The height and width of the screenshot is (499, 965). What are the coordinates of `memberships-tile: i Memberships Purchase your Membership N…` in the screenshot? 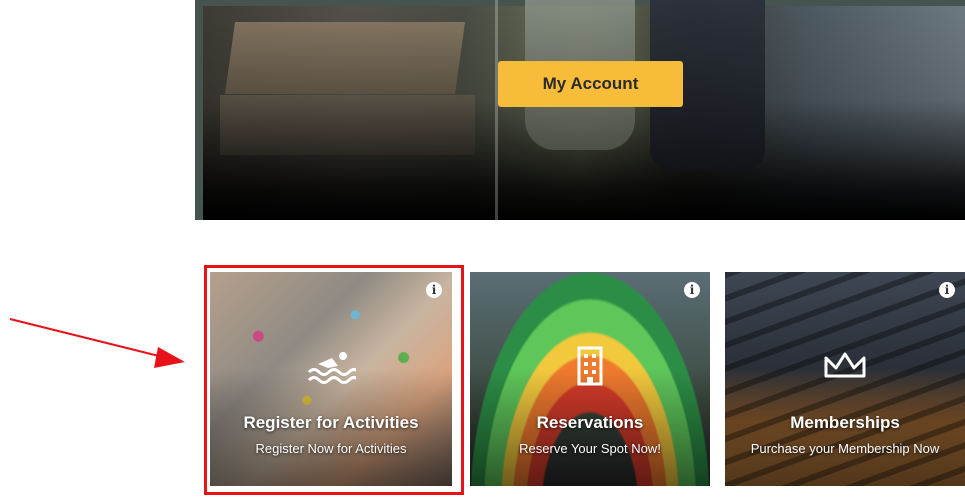 It's located at (845, 379).